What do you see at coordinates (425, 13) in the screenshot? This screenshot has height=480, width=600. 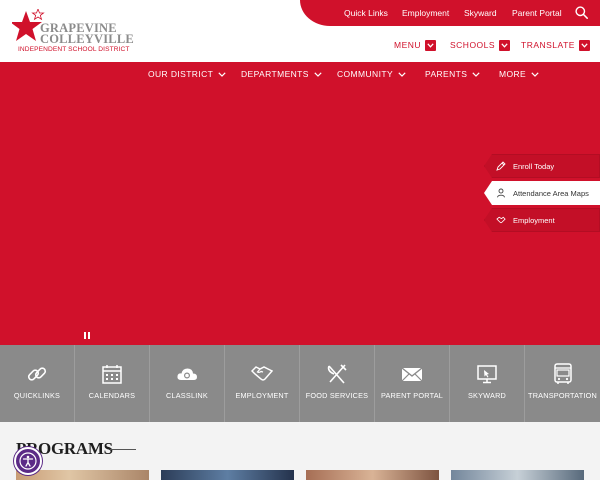 I see `top-link-employment: Employment` at bounding box center [425, 13].